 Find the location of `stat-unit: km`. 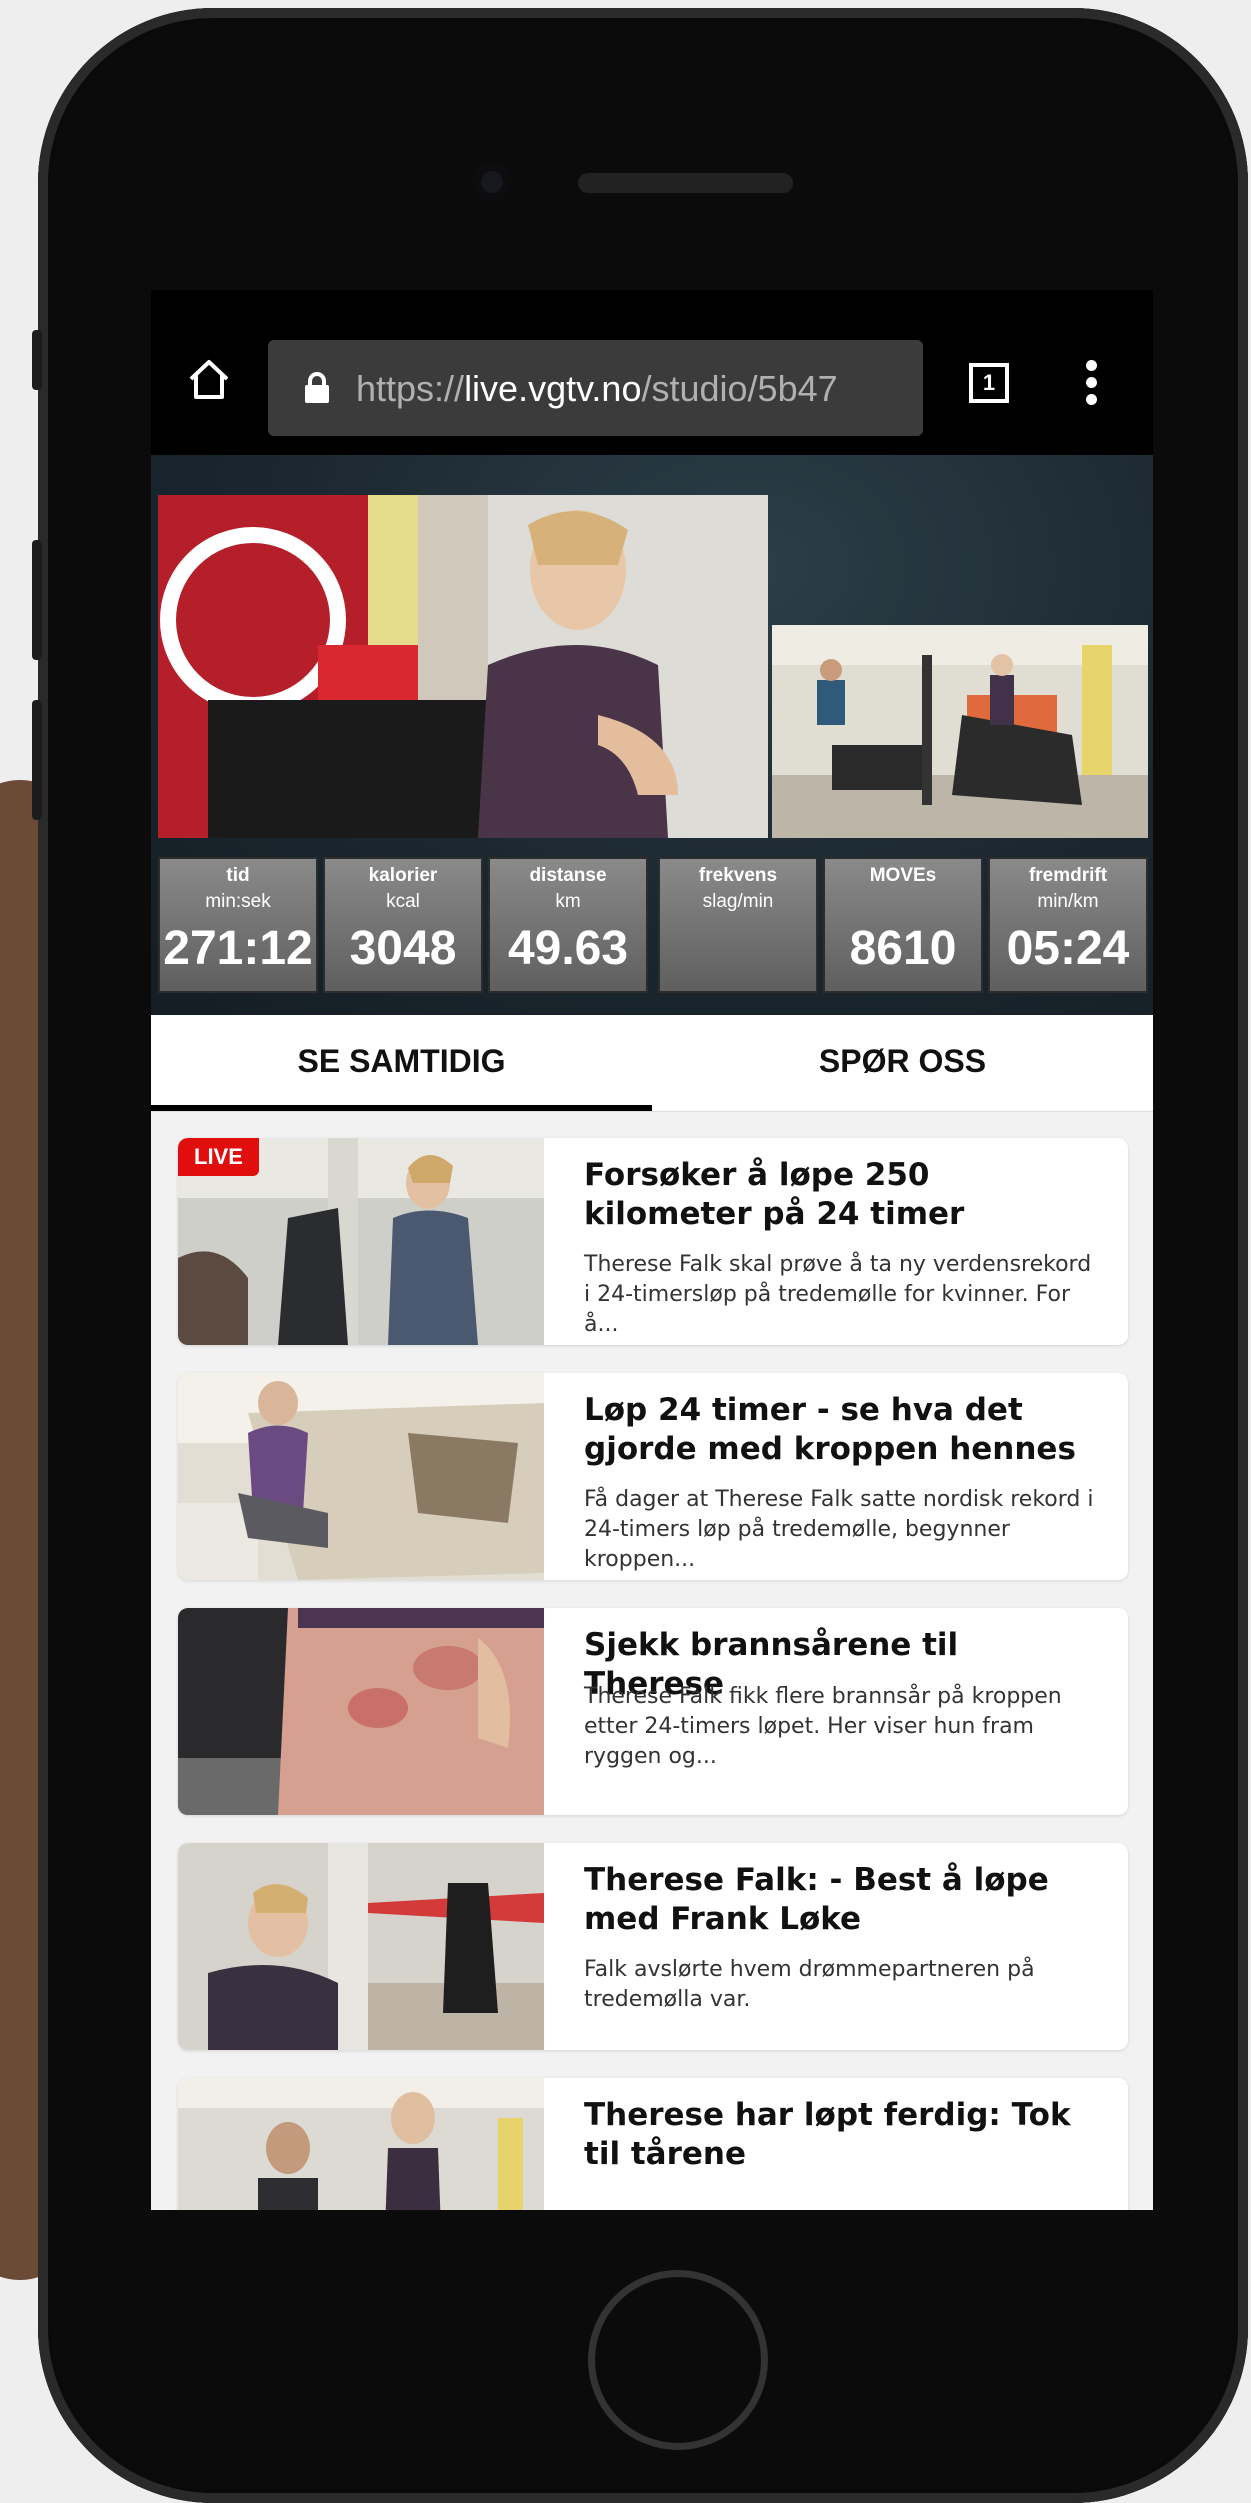

stat-unit: km is located at coordinates (568, 901).